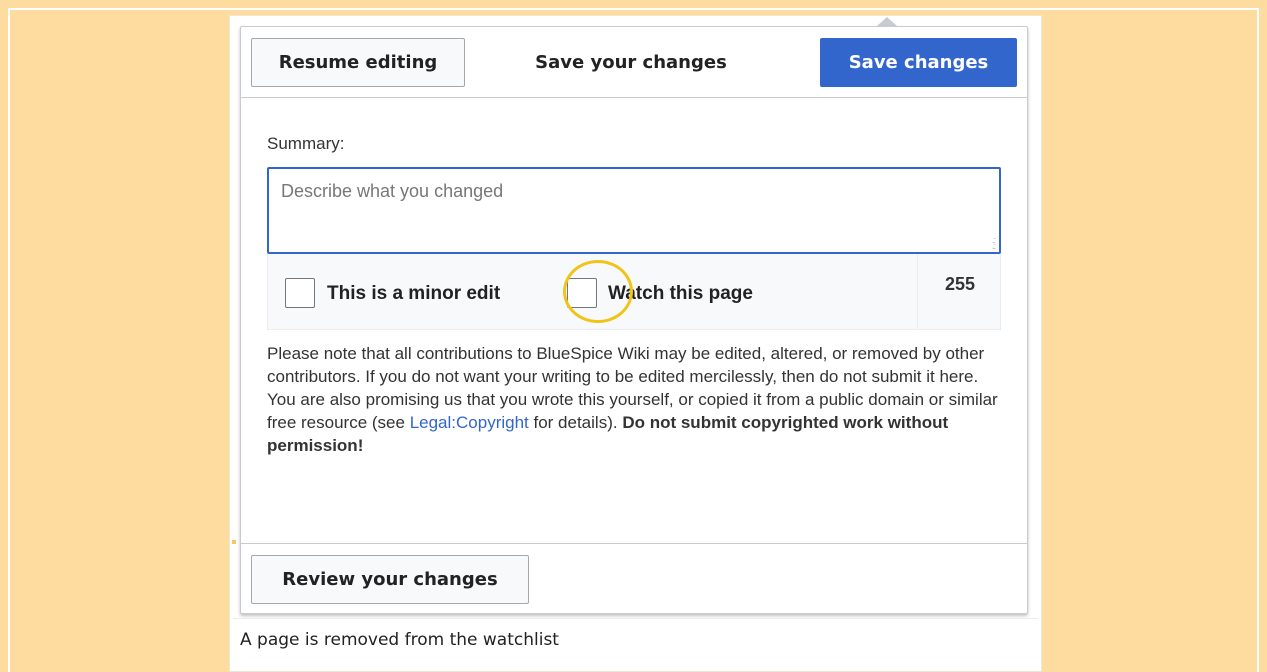 The height and width of the screenshot is (672, 1267). What do you see at coordinates (358, 62) in the screenshot?
I see `resume-editing-button: Resume editing` at bounding box center [358, 62].